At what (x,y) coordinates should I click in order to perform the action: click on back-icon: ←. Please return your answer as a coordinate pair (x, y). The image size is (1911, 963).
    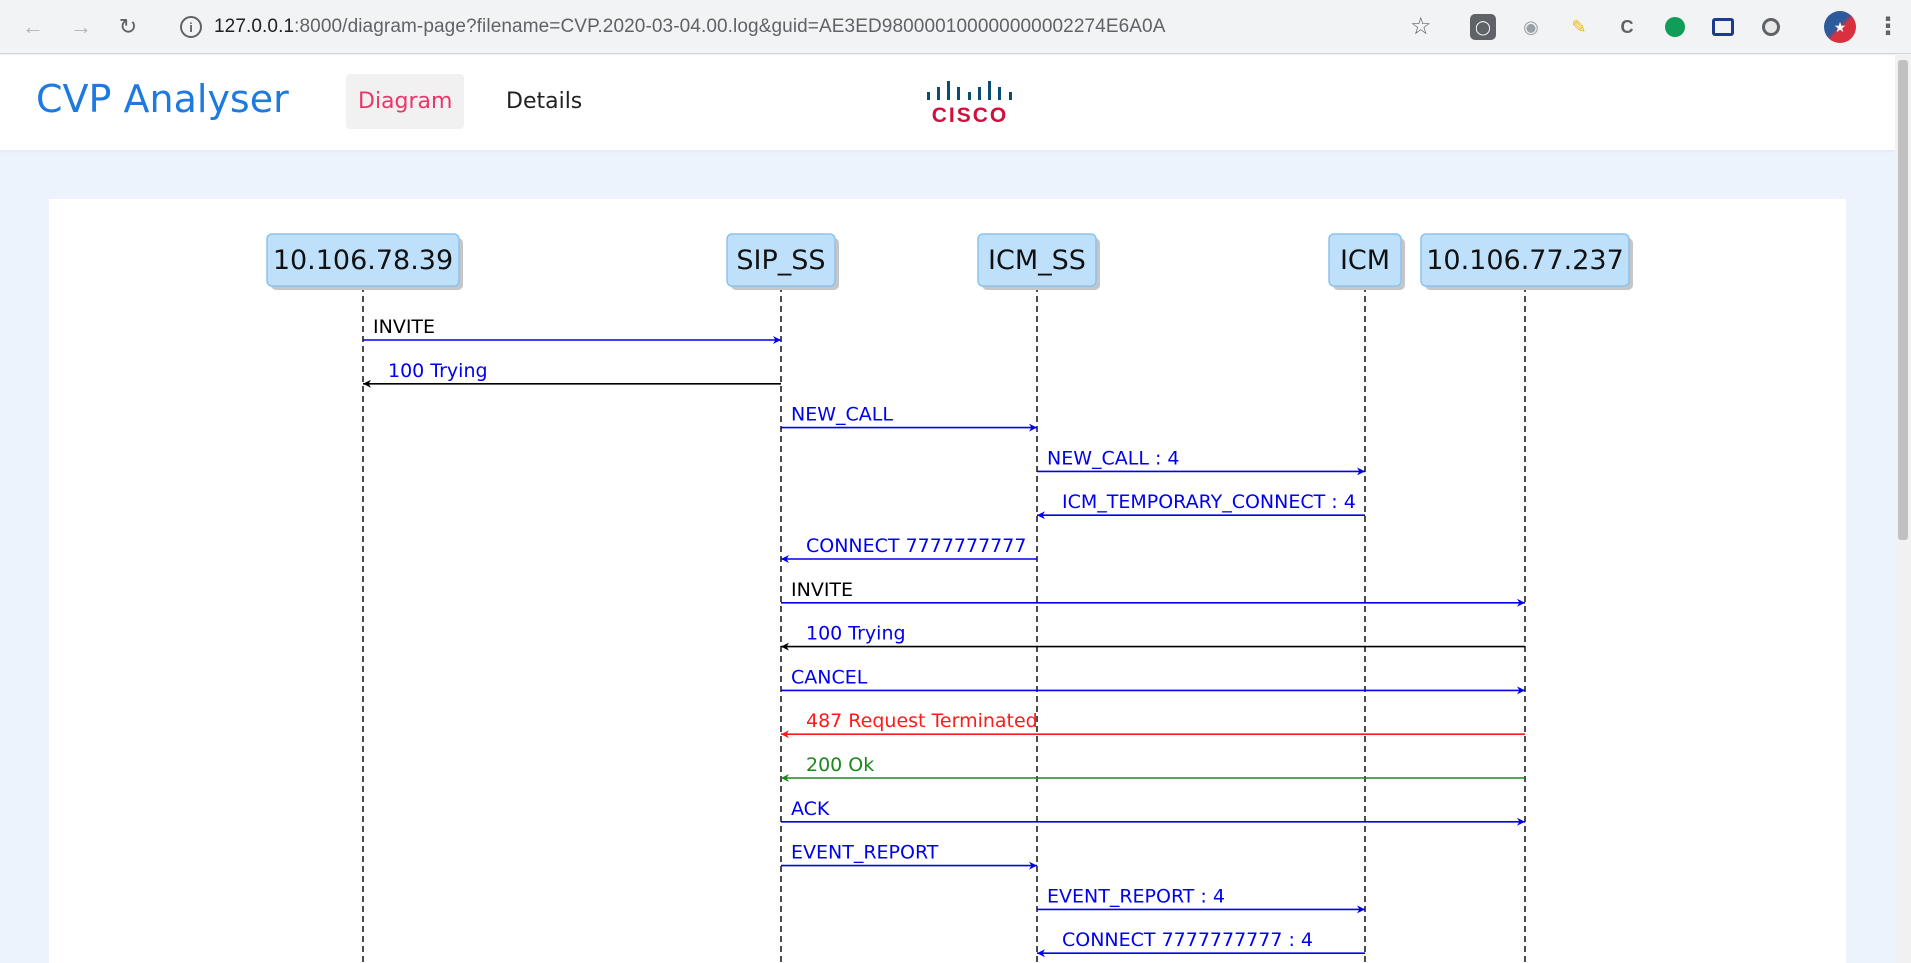
    Looking at the image, I should click on (33, 27).